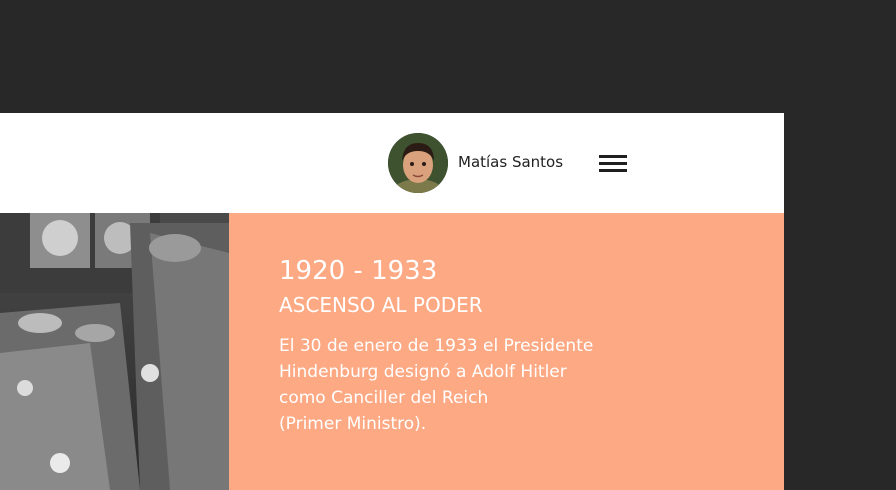 This screenshot has width=896, height=490. What do you see at coordinates (353, 424) in the screenshot?
I see `description-line: (Primer Ministro).` at bounding box center [353, 424].